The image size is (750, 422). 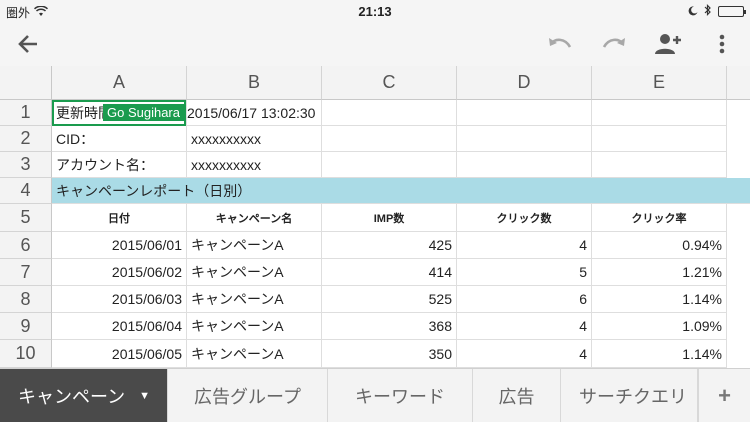 I want to click on table-cell-date: 2015/06/05, so click(x=119, y=354).